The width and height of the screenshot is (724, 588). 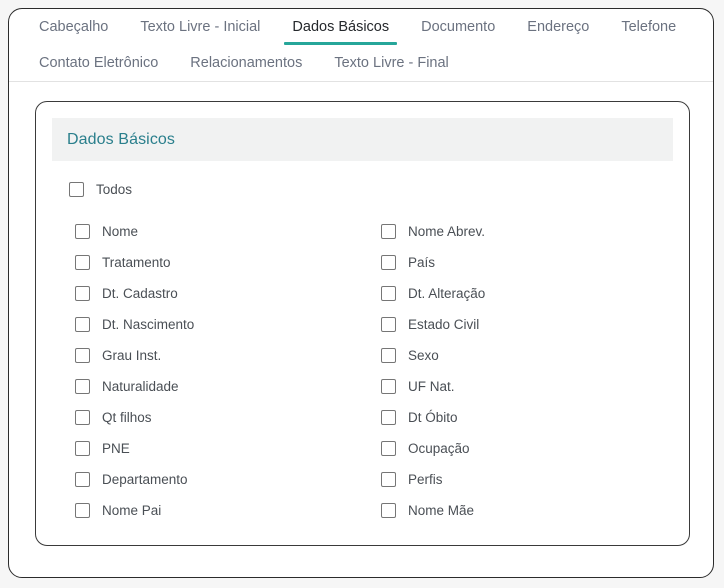 I want to click on tab-label: Endereço, so click(x=558, y=27).